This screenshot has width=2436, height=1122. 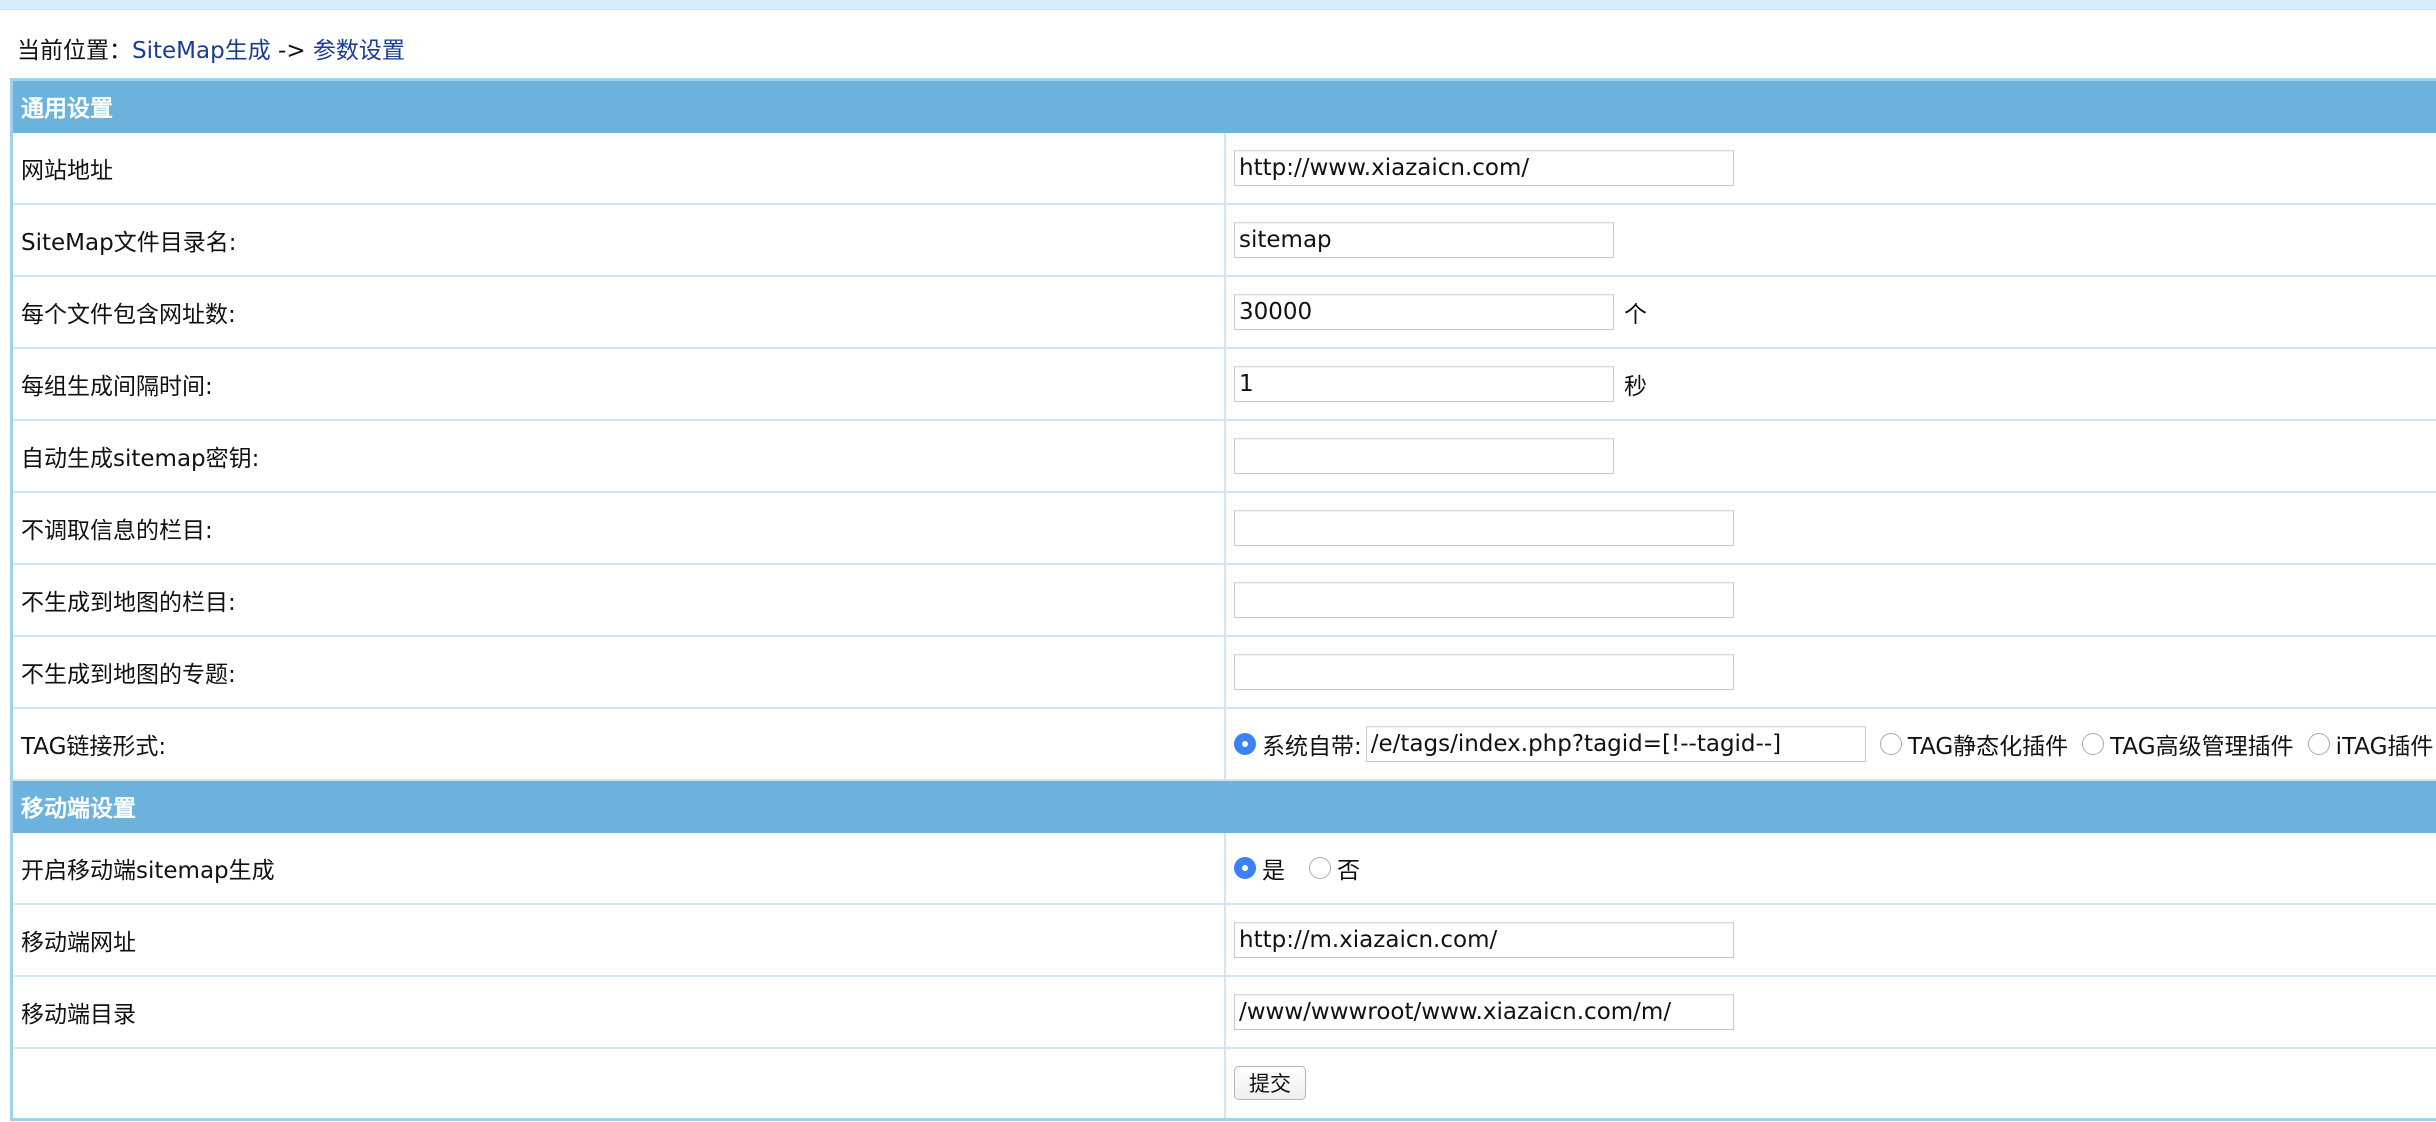 I want to click on mobile-enable-label: 开启移动端sitemap生成, so click(x=618, y=867).